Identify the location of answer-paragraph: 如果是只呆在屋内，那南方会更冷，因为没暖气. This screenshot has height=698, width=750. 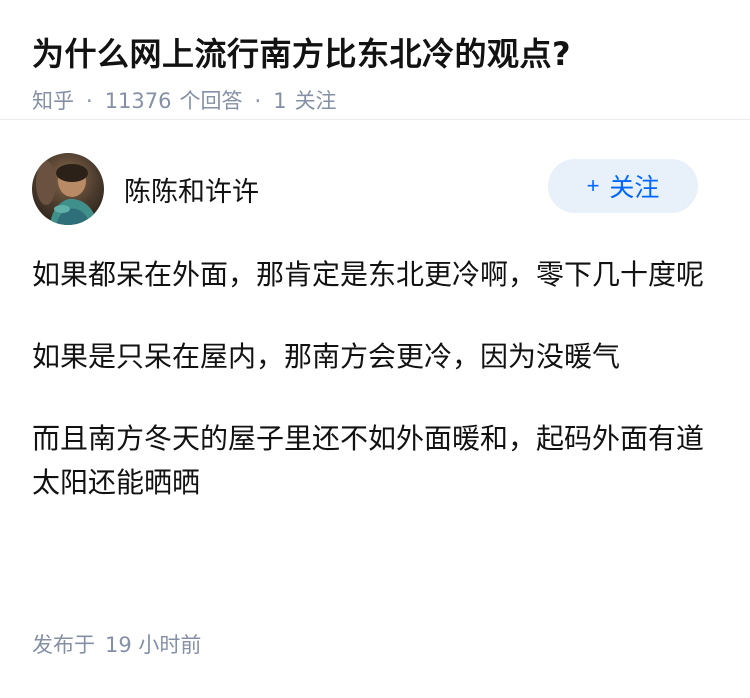
(326, 356).